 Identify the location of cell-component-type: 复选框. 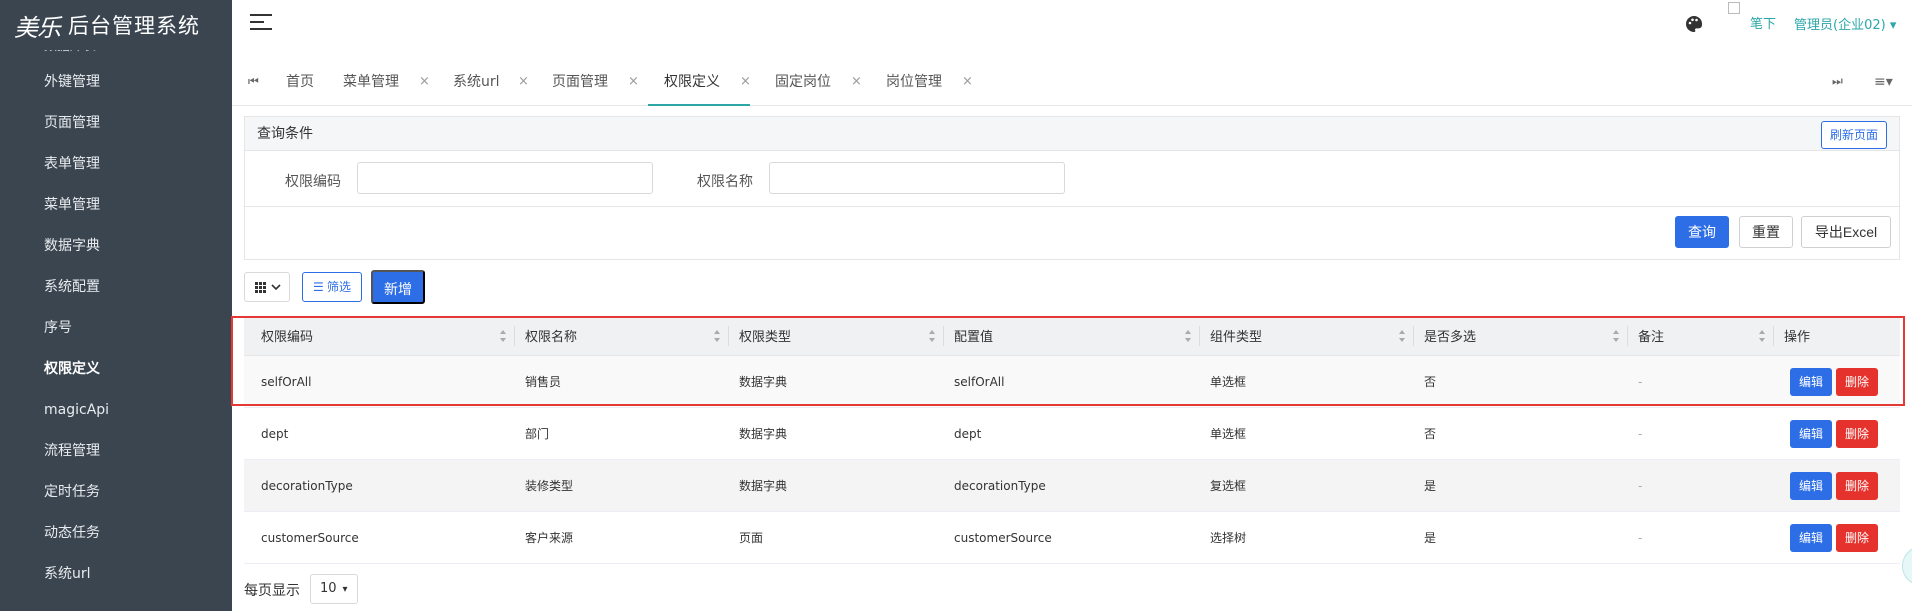
(1228, 486).